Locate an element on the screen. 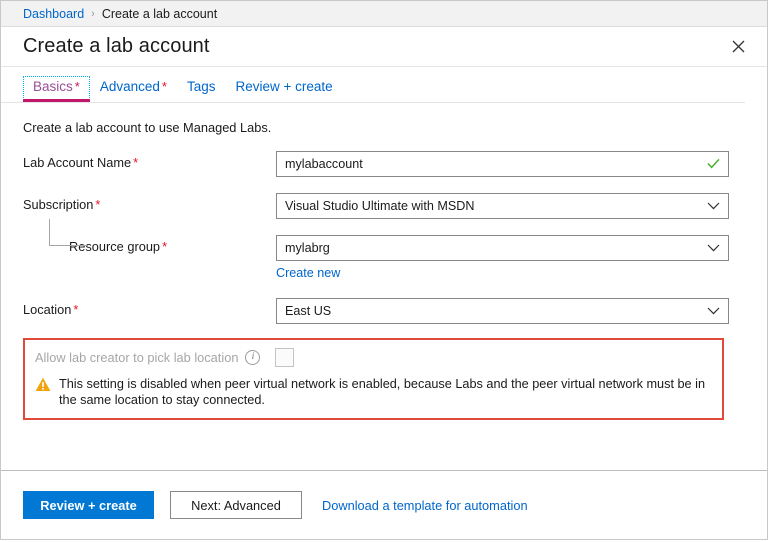 The height and width of the screenshot is (542, 770). info-icon: i is located at coordinates (253, 357).